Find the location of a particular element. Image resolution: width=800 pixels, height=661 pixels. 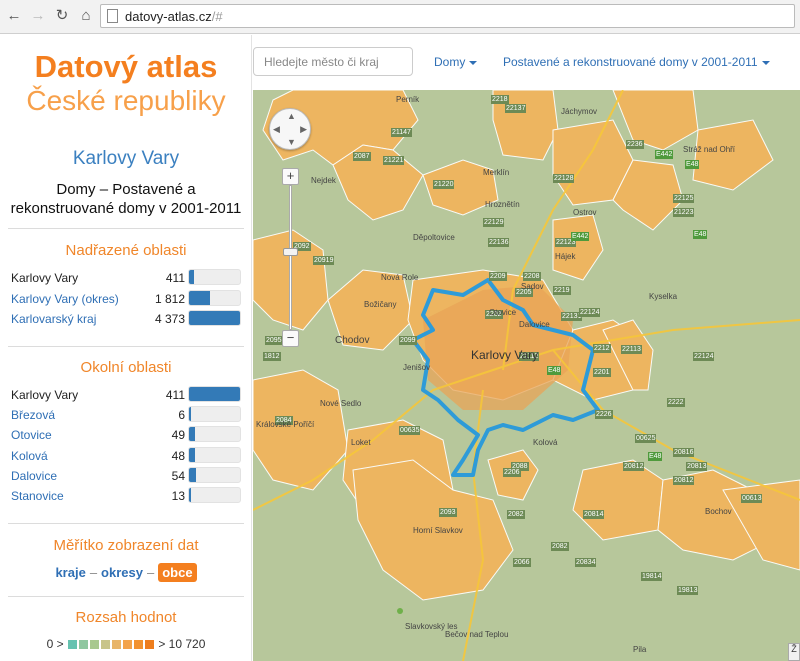

road-number-tag: 20813 is located at coordinates (697, 466).